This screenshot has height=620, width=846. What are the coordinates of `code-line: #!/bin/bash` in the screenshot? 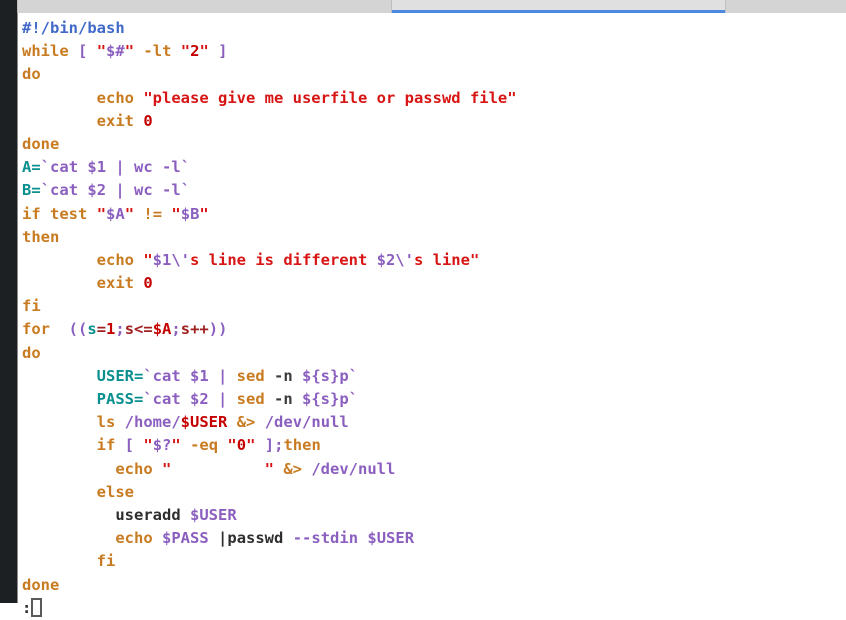 It's located at (434, 28).